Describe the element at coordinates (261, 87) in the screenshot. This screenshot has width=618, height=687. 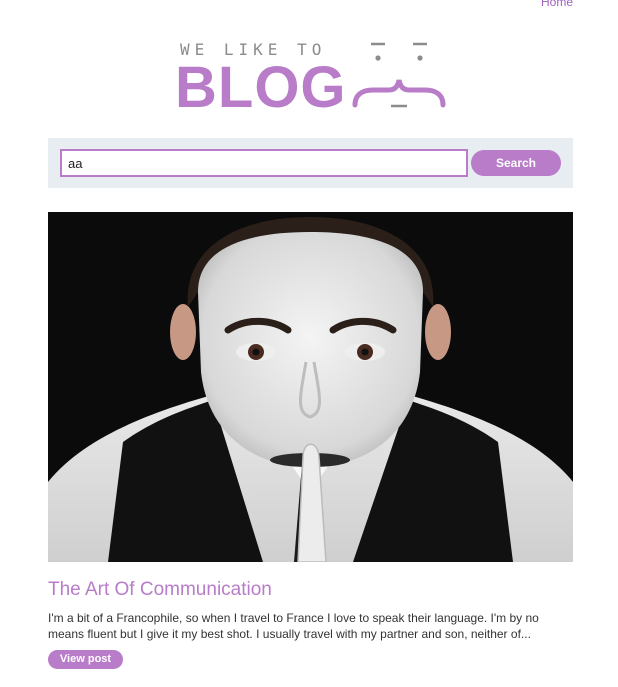
I see `logo-word: BLOG` at that location.